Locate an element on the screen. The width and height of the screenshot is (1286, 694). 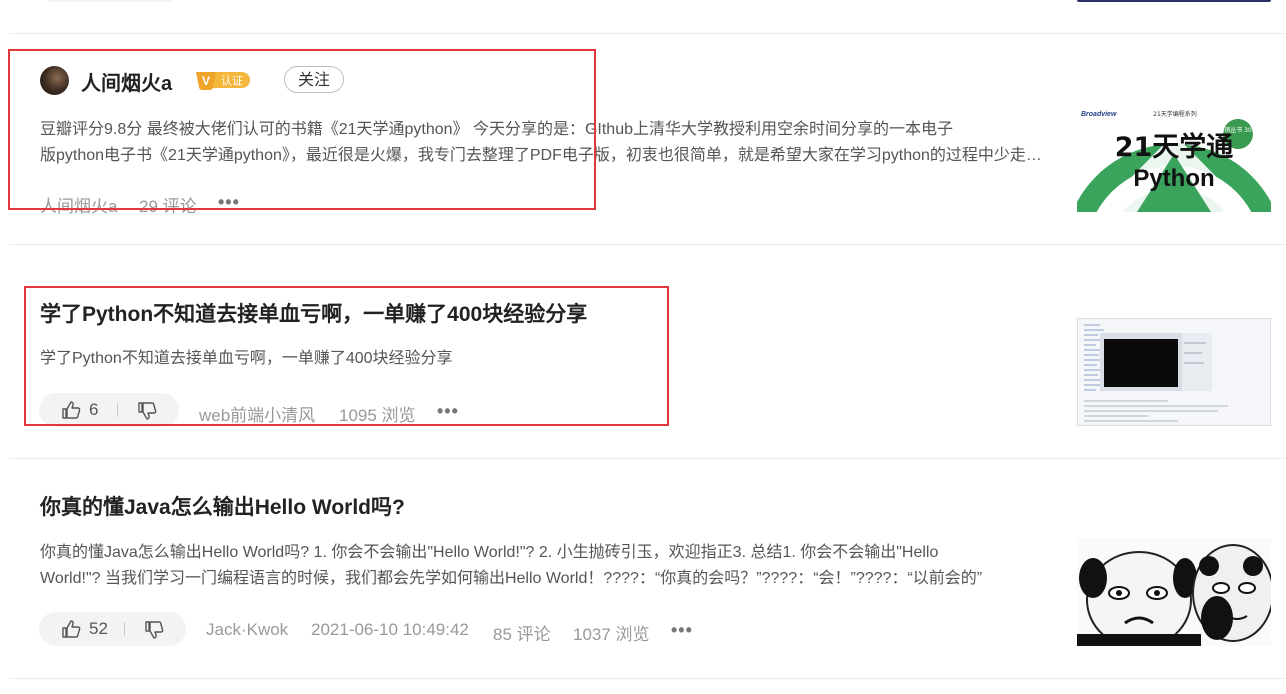
thumbs-up-icon is located at coordinates (71, 629).